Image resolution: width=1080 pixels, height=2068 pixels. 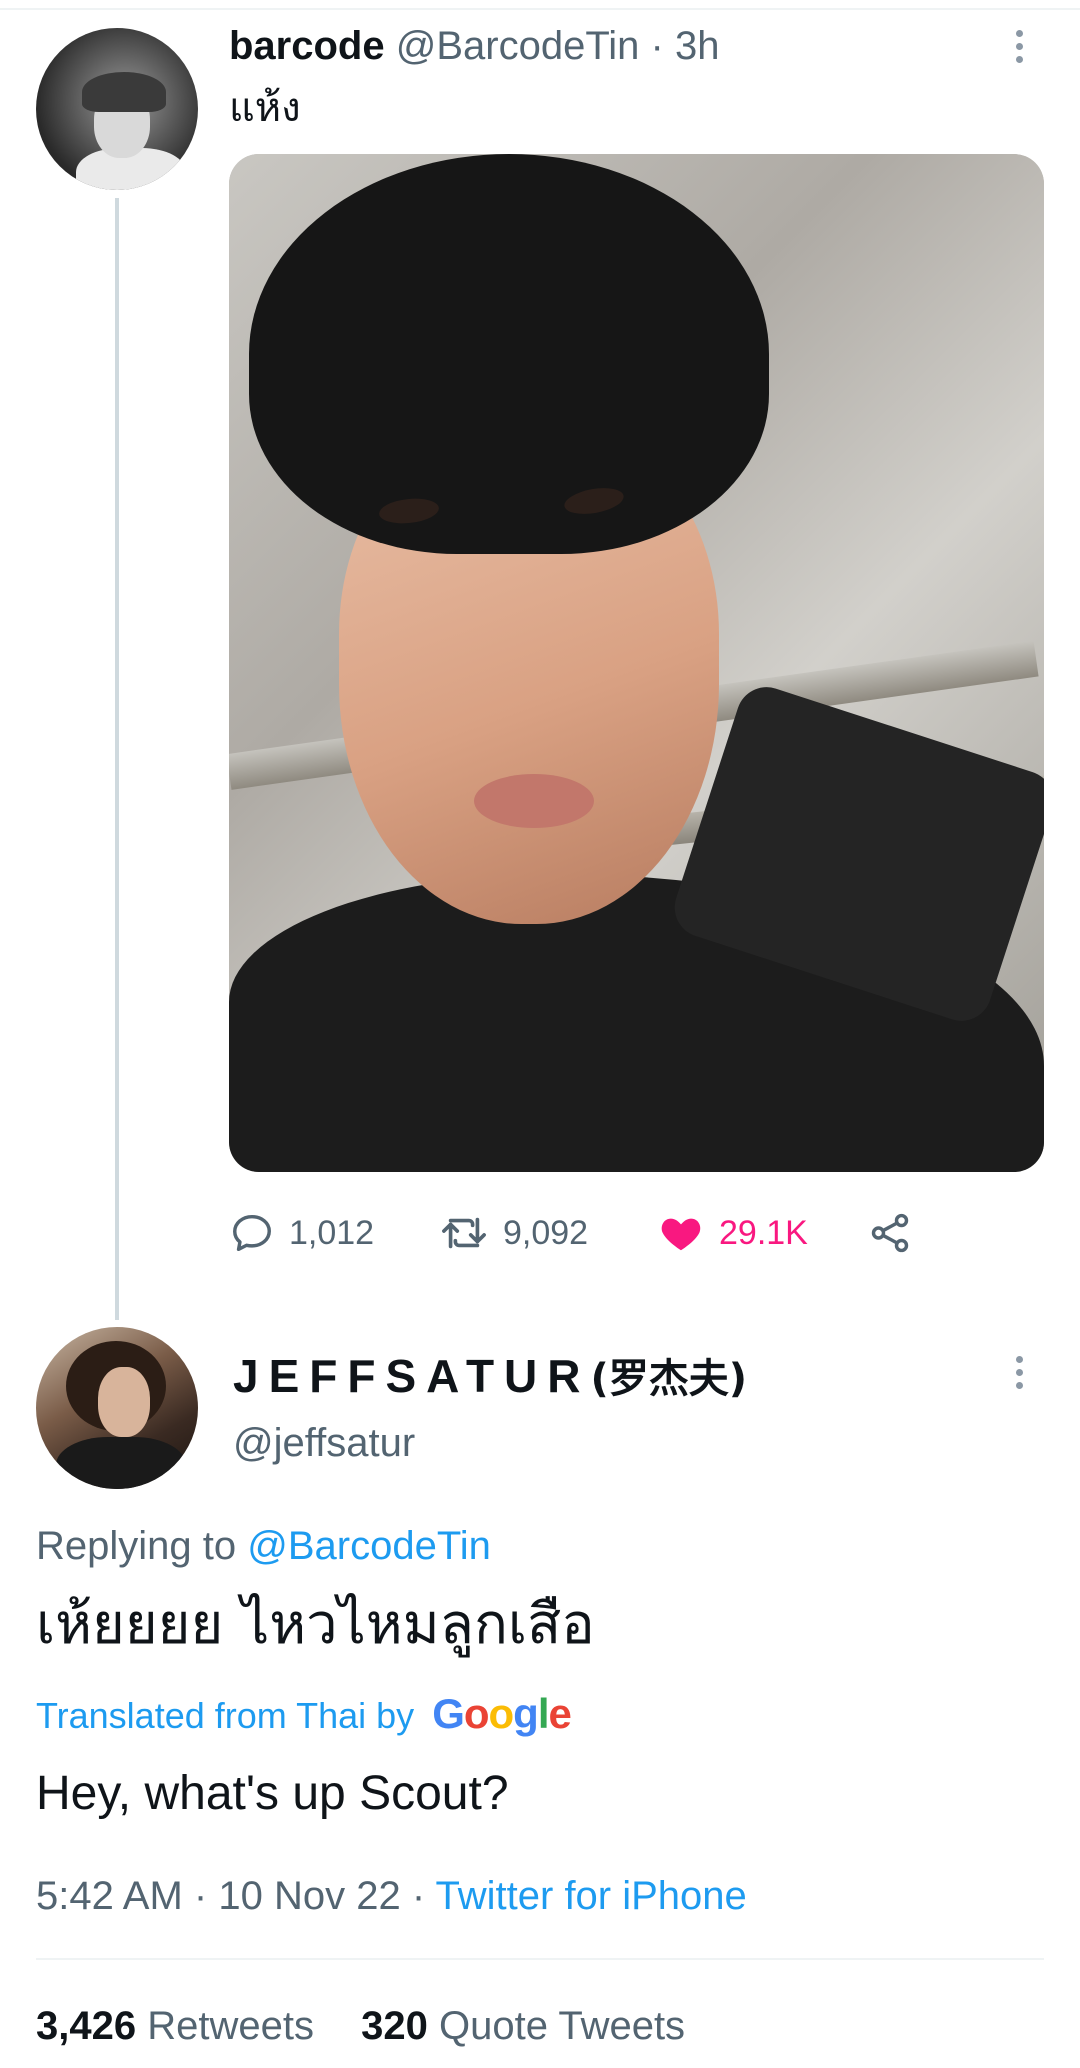 I want to click on tweet-header: barcode @BarcodeTin · 3h, so click(x=474, y=46).